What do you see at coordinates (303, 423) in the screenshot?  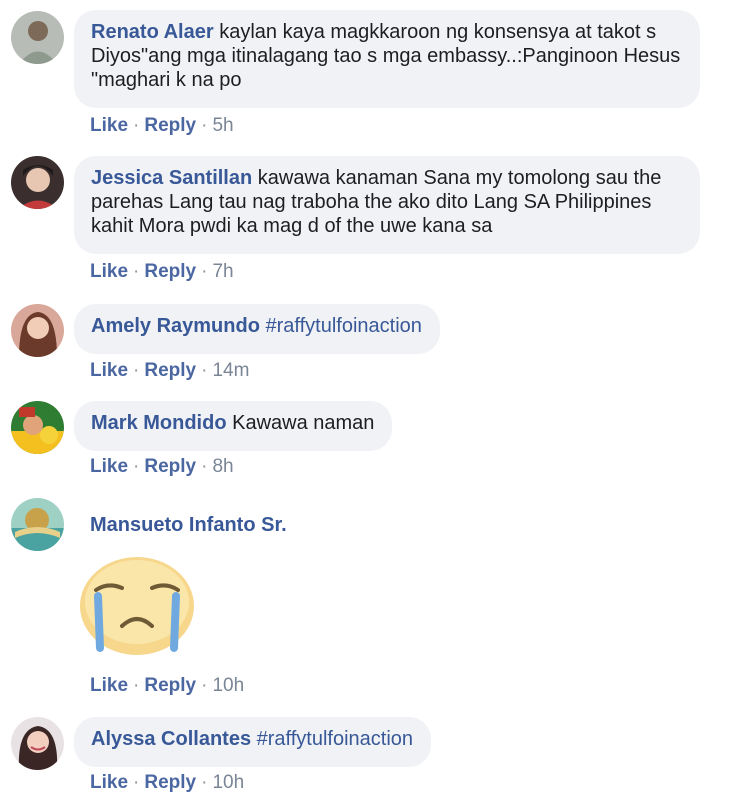 I see `comment-text: Kawawa naman` at bounding box center [303, 423].